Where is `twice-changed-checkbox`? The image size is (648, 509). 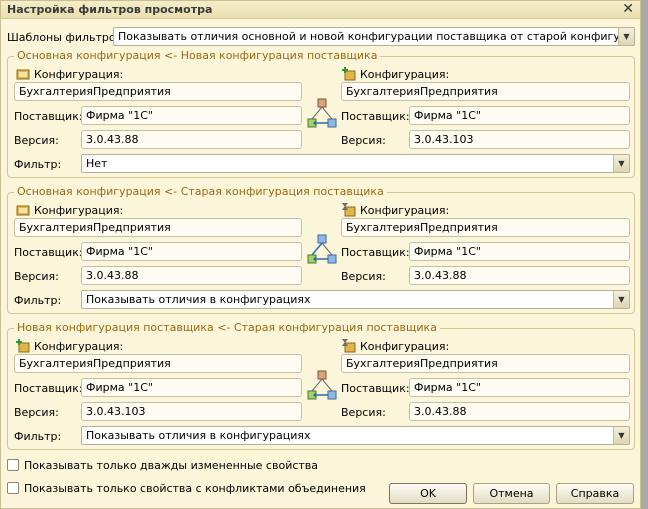
twice-changed-checkbox is located at coordinates (13, 465).